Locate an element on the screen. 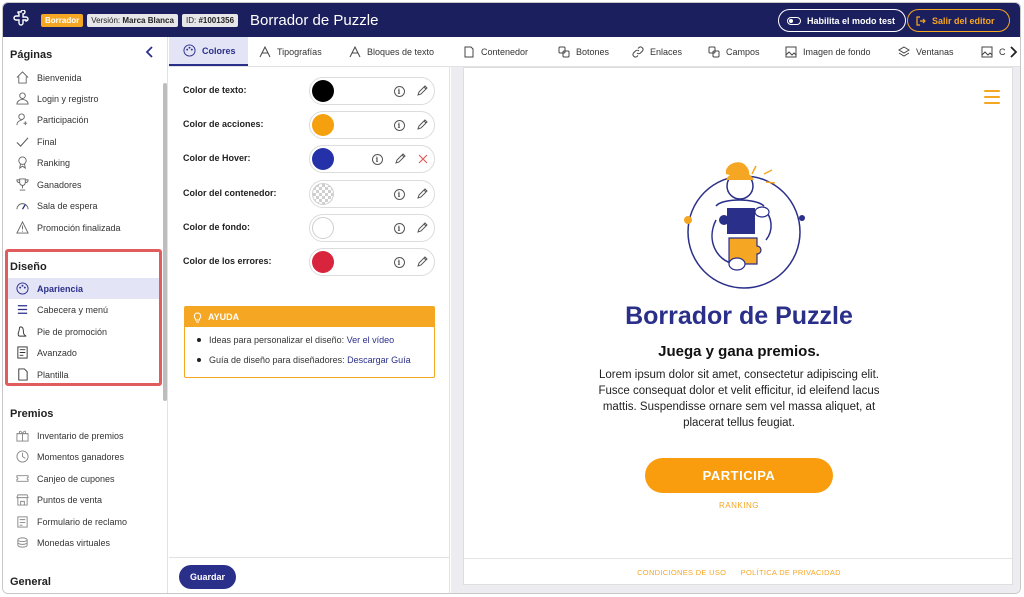 This screenshot has height=597, width=1024. tab-contenedor: Contenedor is located at coordinates (495, 51).